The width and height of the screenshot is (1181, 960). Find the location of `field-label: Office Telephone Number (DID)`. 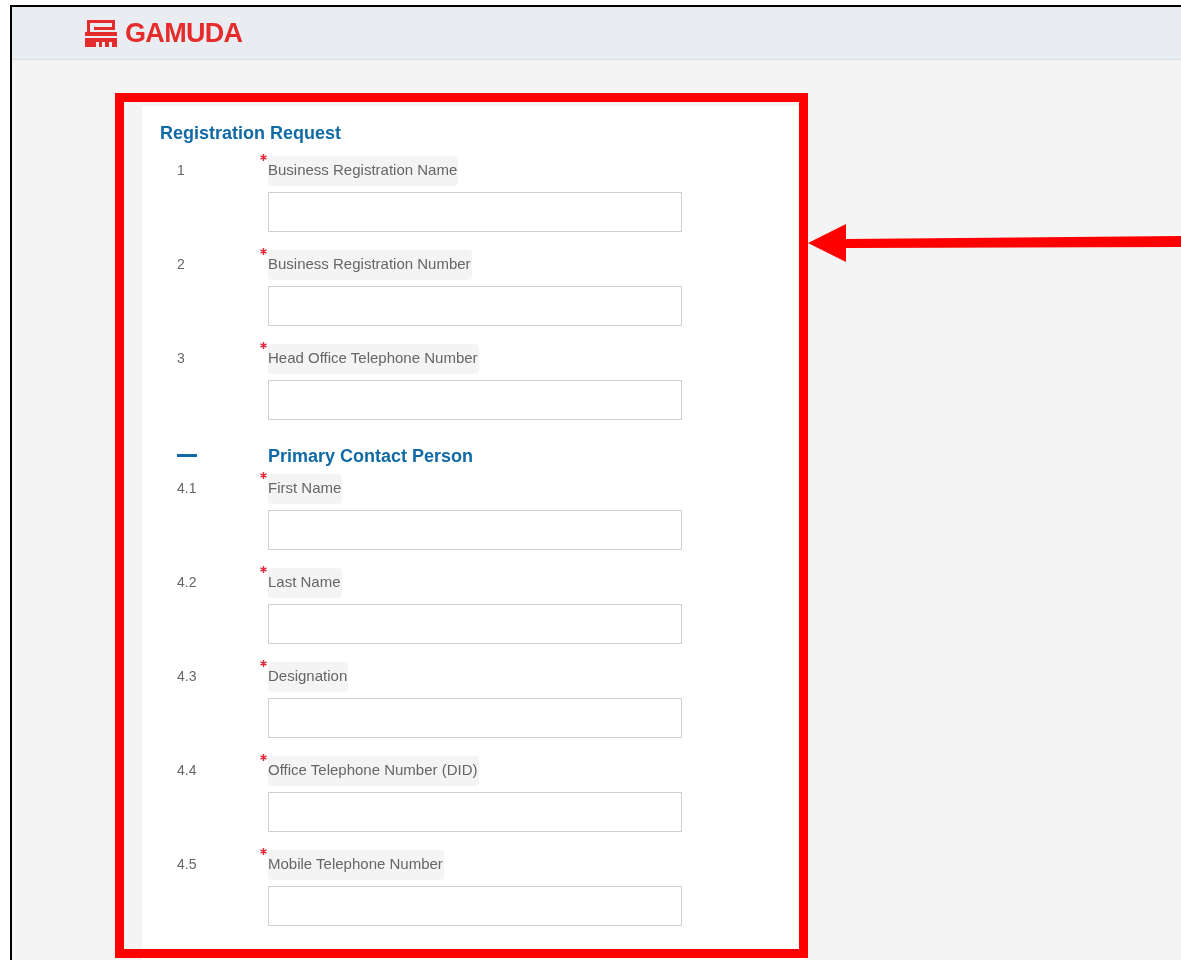

field-label: Office Telephone Number (DID) is located at coordinates (373, 771).